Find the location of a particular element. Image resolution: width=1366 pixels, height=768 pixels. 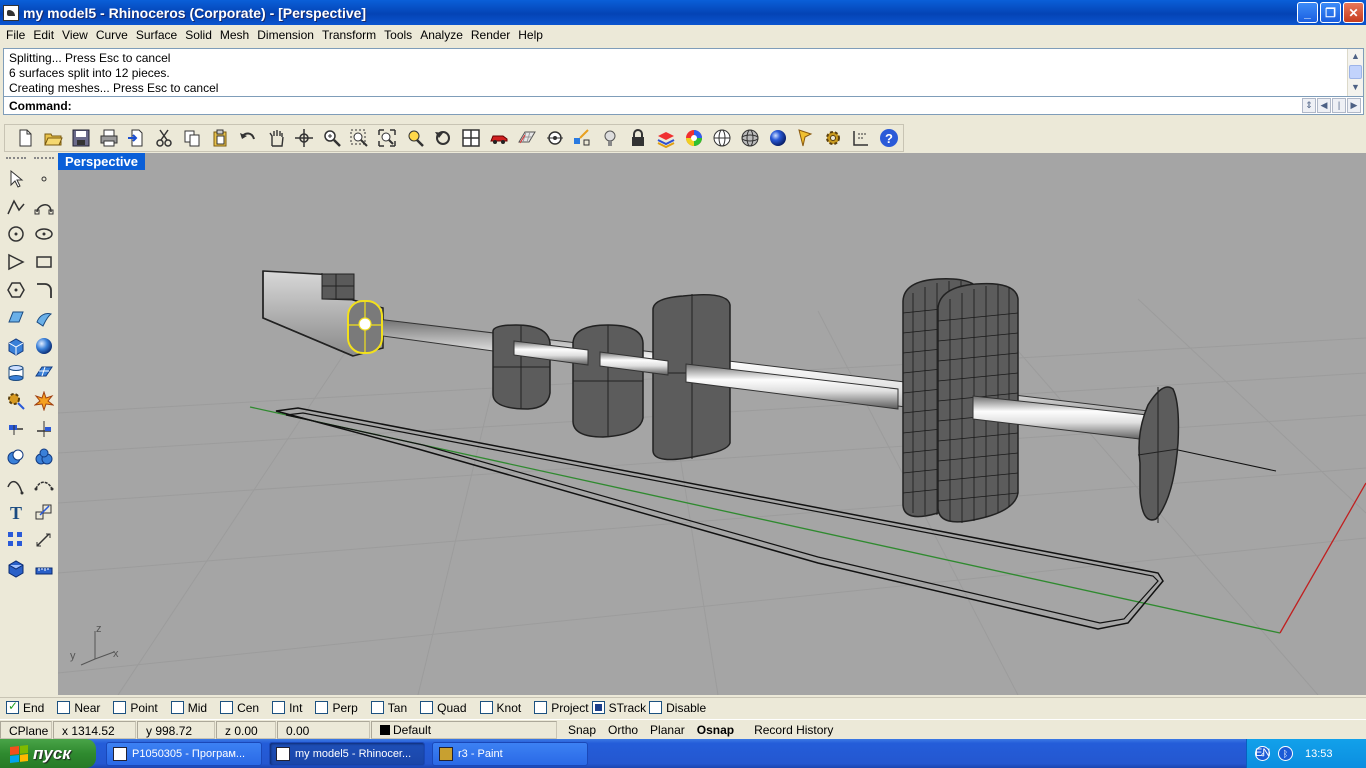

osnap-tan: Tan is located at coordinates (388, 708).